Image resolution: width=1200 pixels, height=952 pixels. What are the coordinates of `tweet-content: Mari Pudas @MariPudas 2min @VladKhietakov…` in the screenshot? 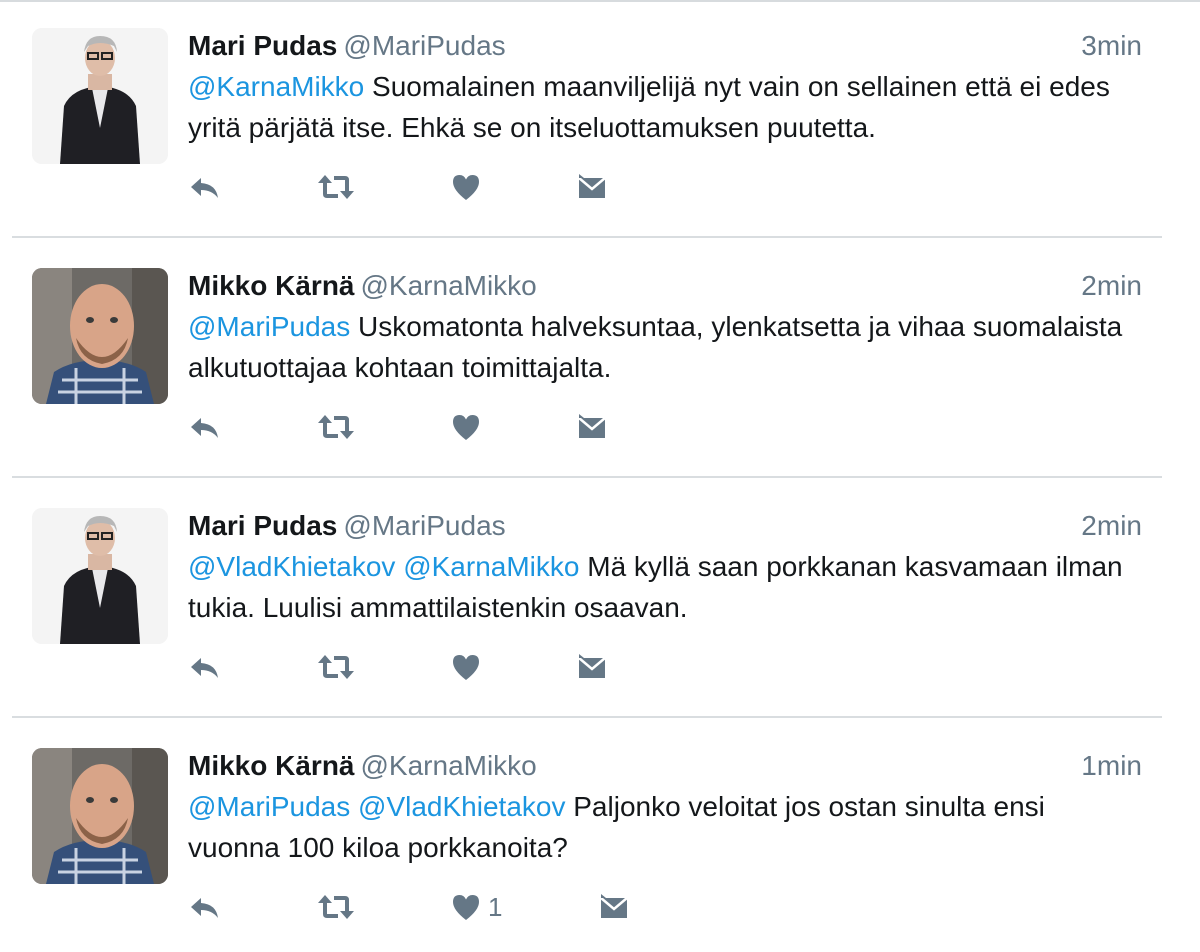 It's located at (668, 593).